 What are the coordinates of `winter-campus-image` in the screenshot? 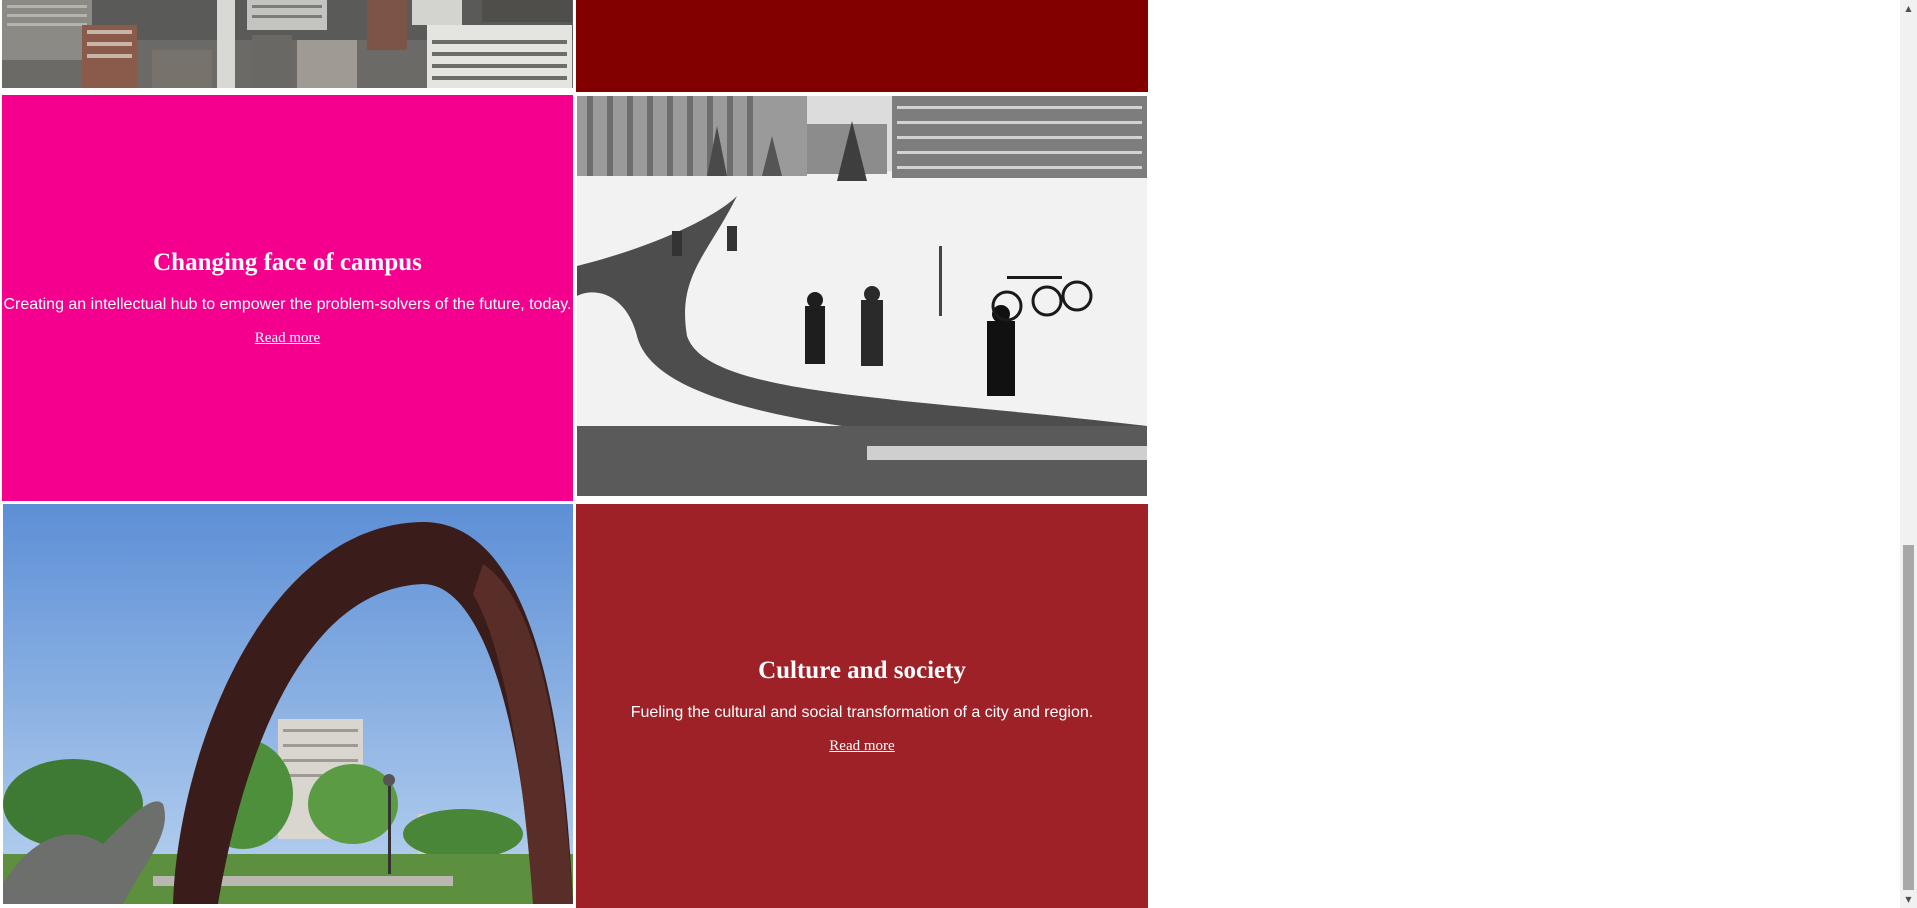 It's located at (862, 296).